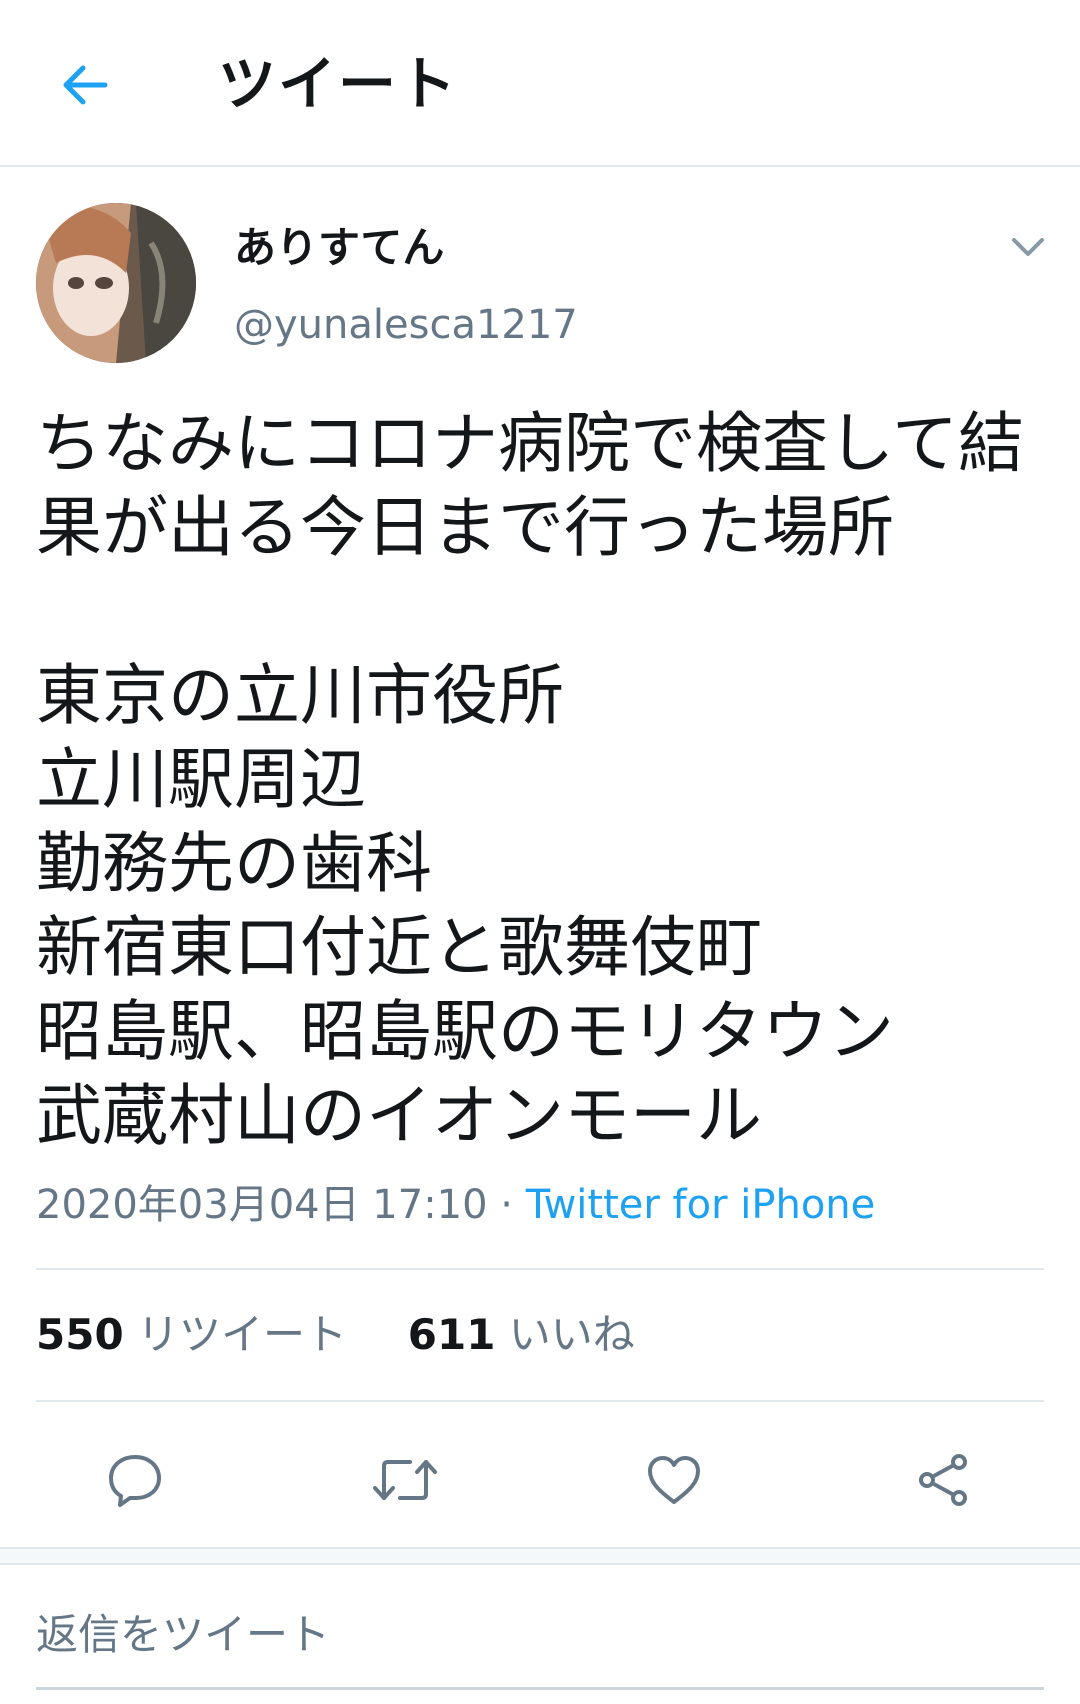  I want to click on like-stat: 611 いいね, so click(521, 1334).